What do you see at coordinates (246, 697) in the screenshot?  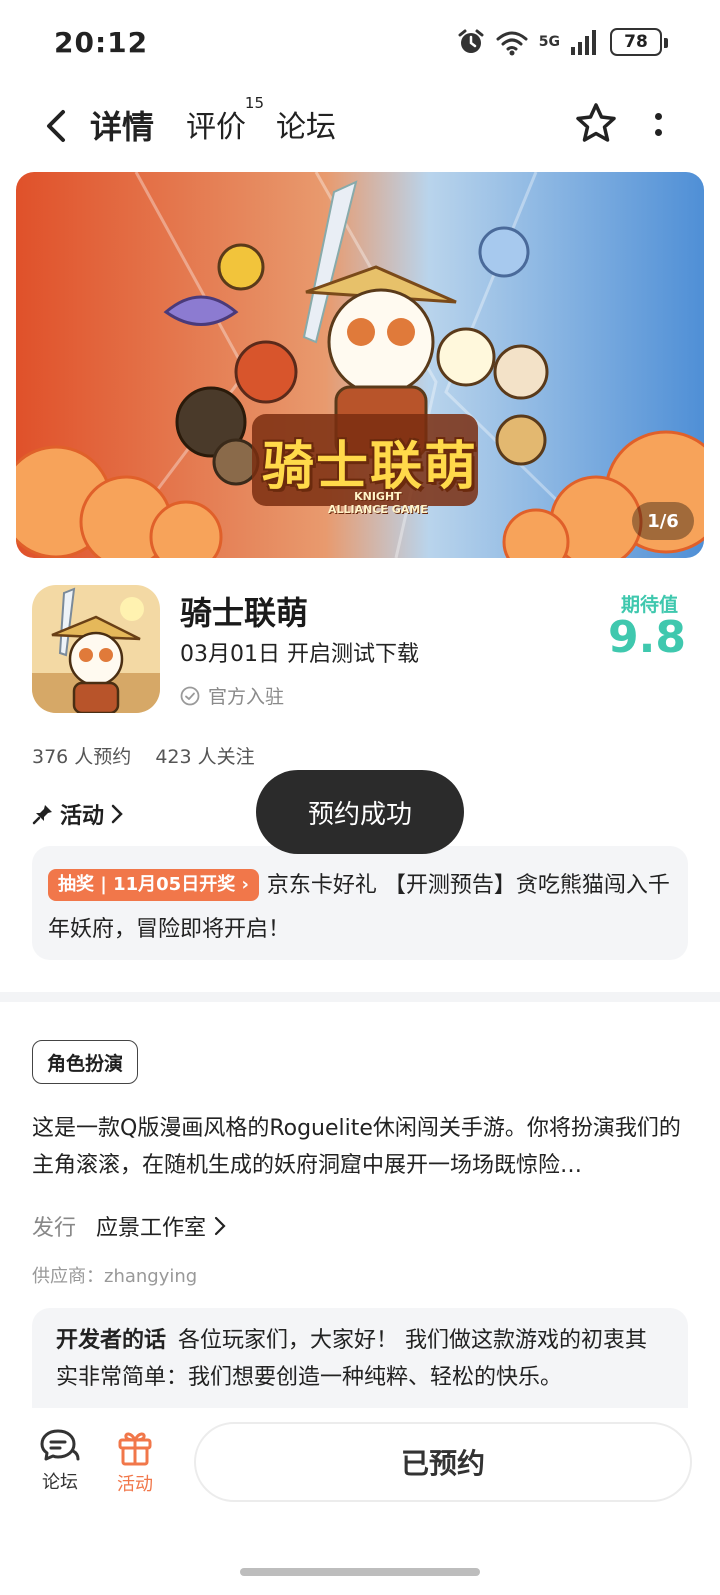 I see `official-label: 官方入驻` at bounding box center [246, 697].